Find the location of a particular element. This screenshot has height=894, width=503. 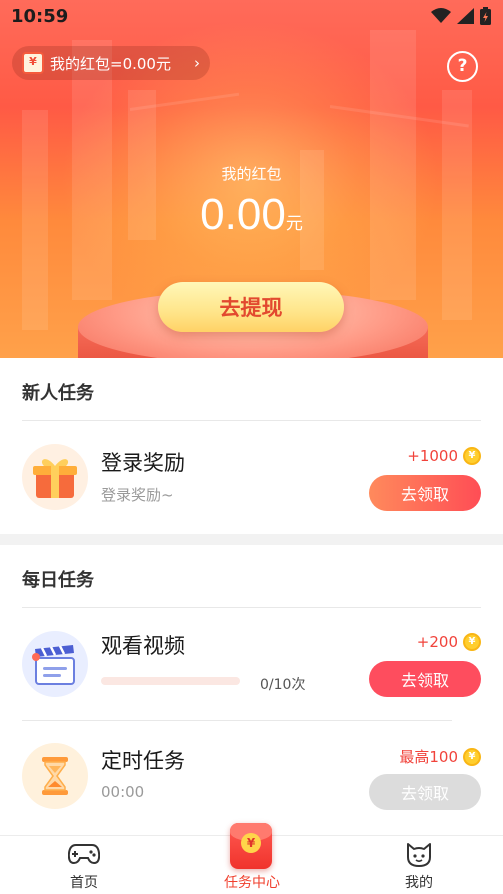

nav-item-mine: 我的 is located at coordinates (419, 865).